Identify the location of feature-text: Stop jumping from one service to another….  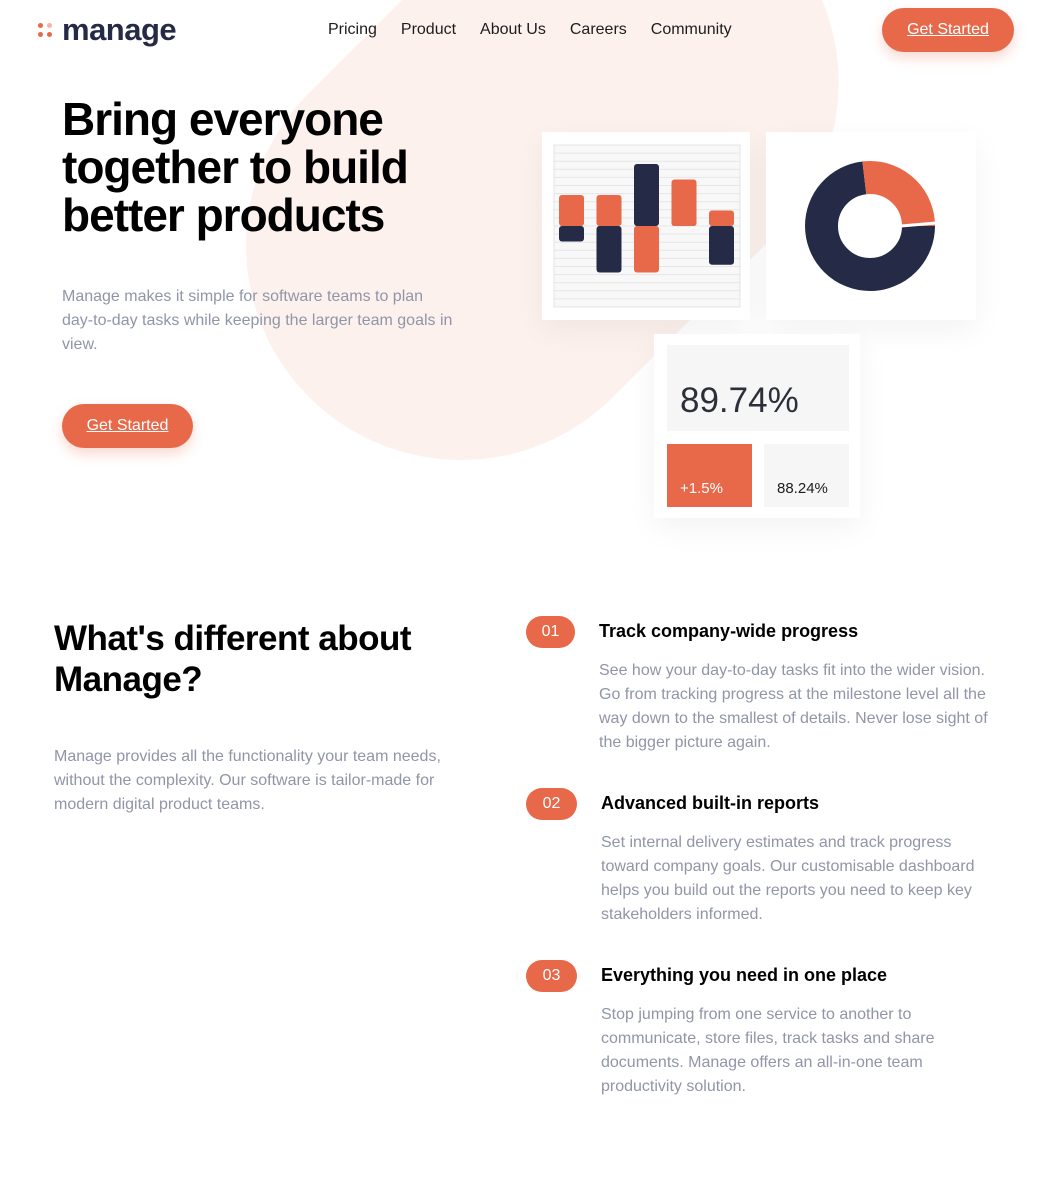
(768, 1050).